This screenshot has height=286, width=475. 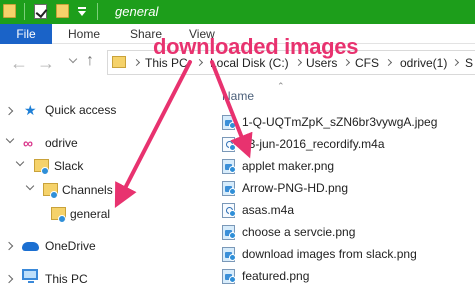 I want to click on file-name: 1-Q-UQTmZpK_sZN6br3vywgA.jpeg, so click(x=340, y=122).